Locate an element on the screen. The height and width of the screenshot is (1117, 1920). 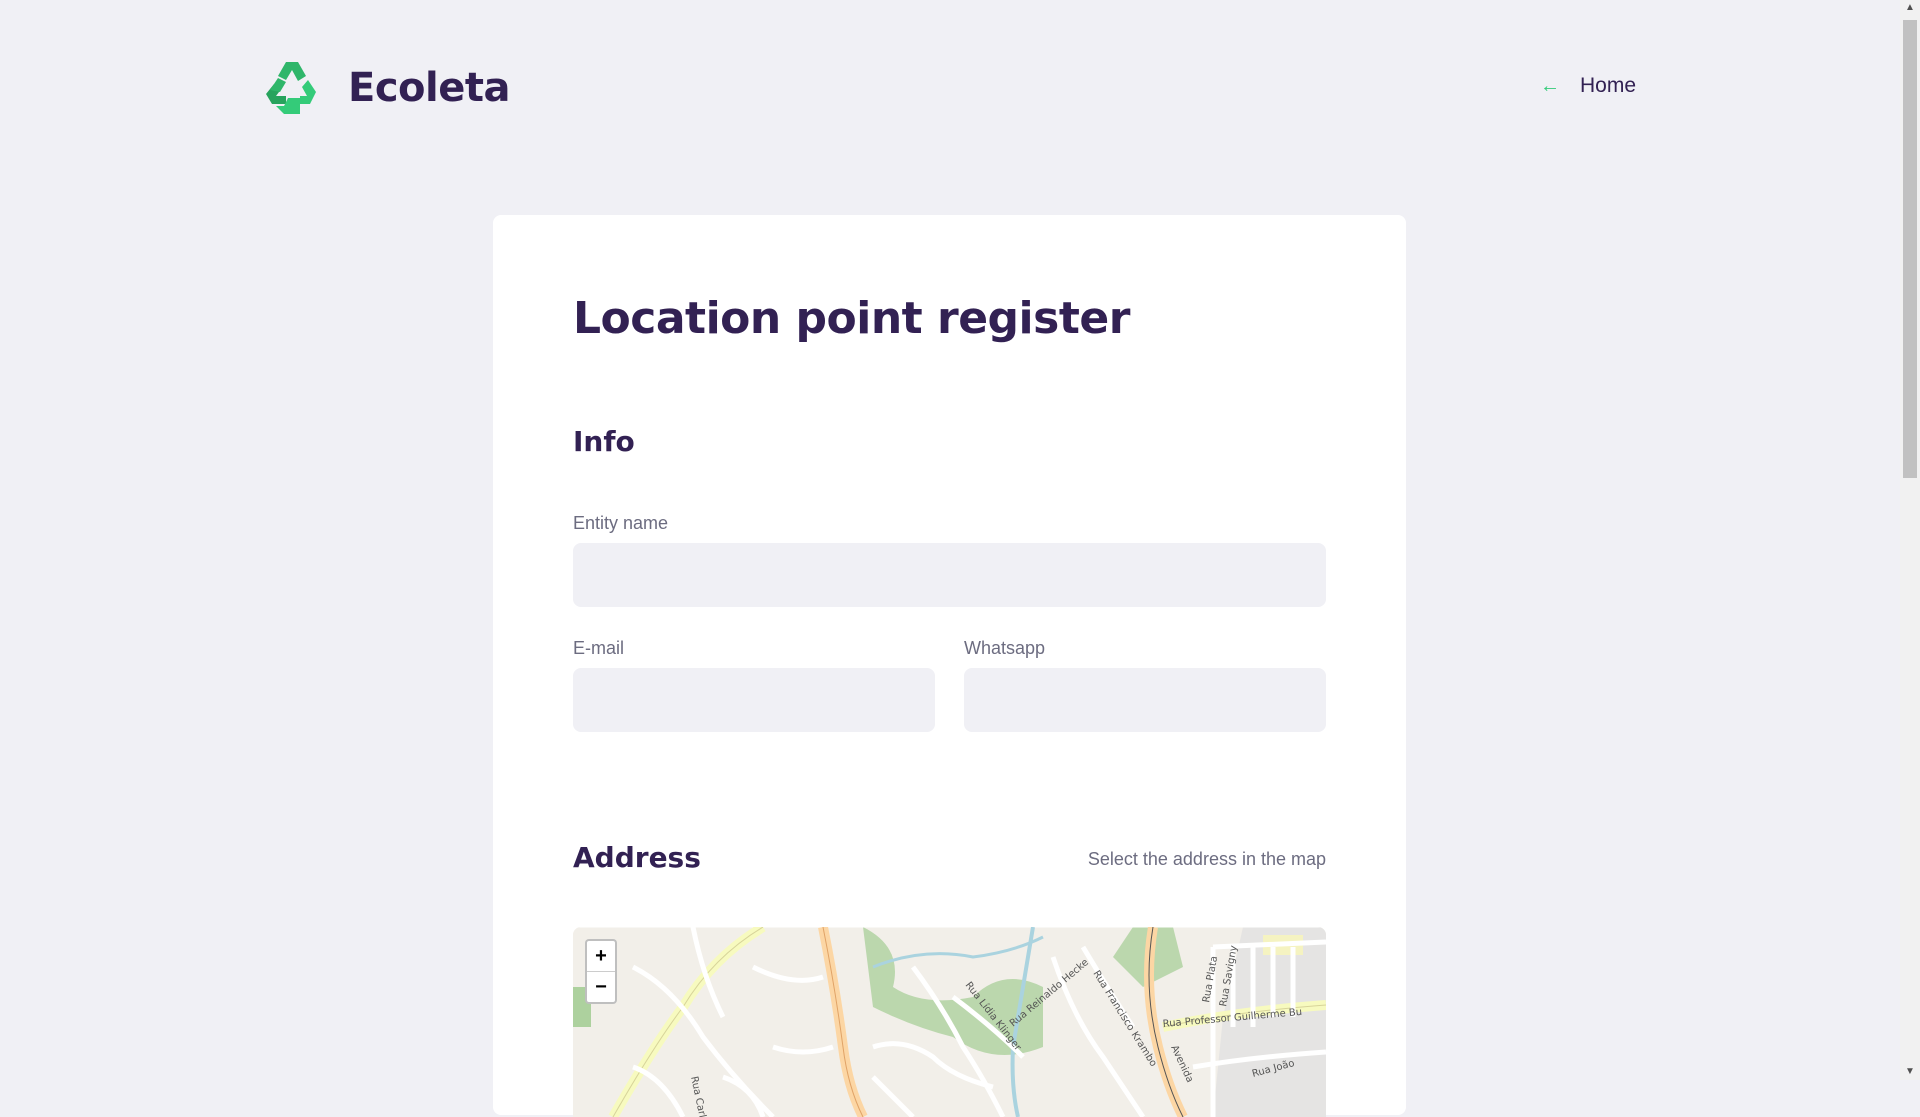
whatsapp-input is located at coordinates (1145, 700).